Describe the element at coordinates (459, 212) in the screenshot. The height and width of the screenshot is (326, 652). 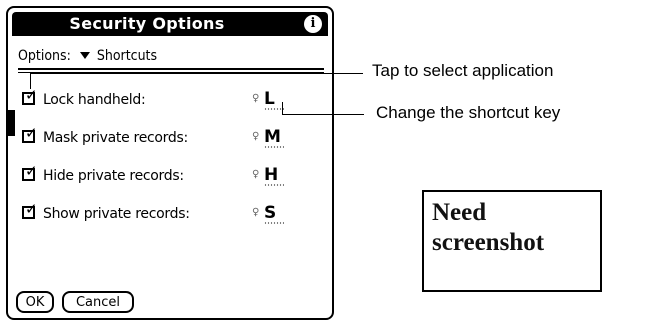
I see `placeholder-line-1: Need` at that location.